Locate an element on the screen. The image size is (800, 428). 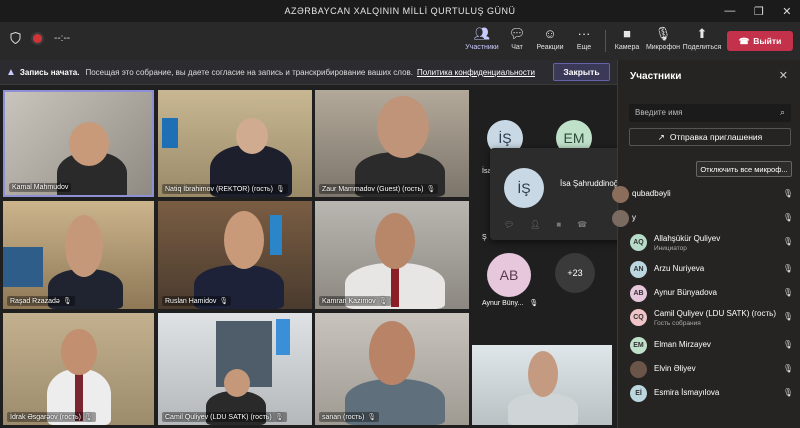
participant-row: AN Arzu Nuriyeva 🎙︎ is located at coordinates (709, 269).